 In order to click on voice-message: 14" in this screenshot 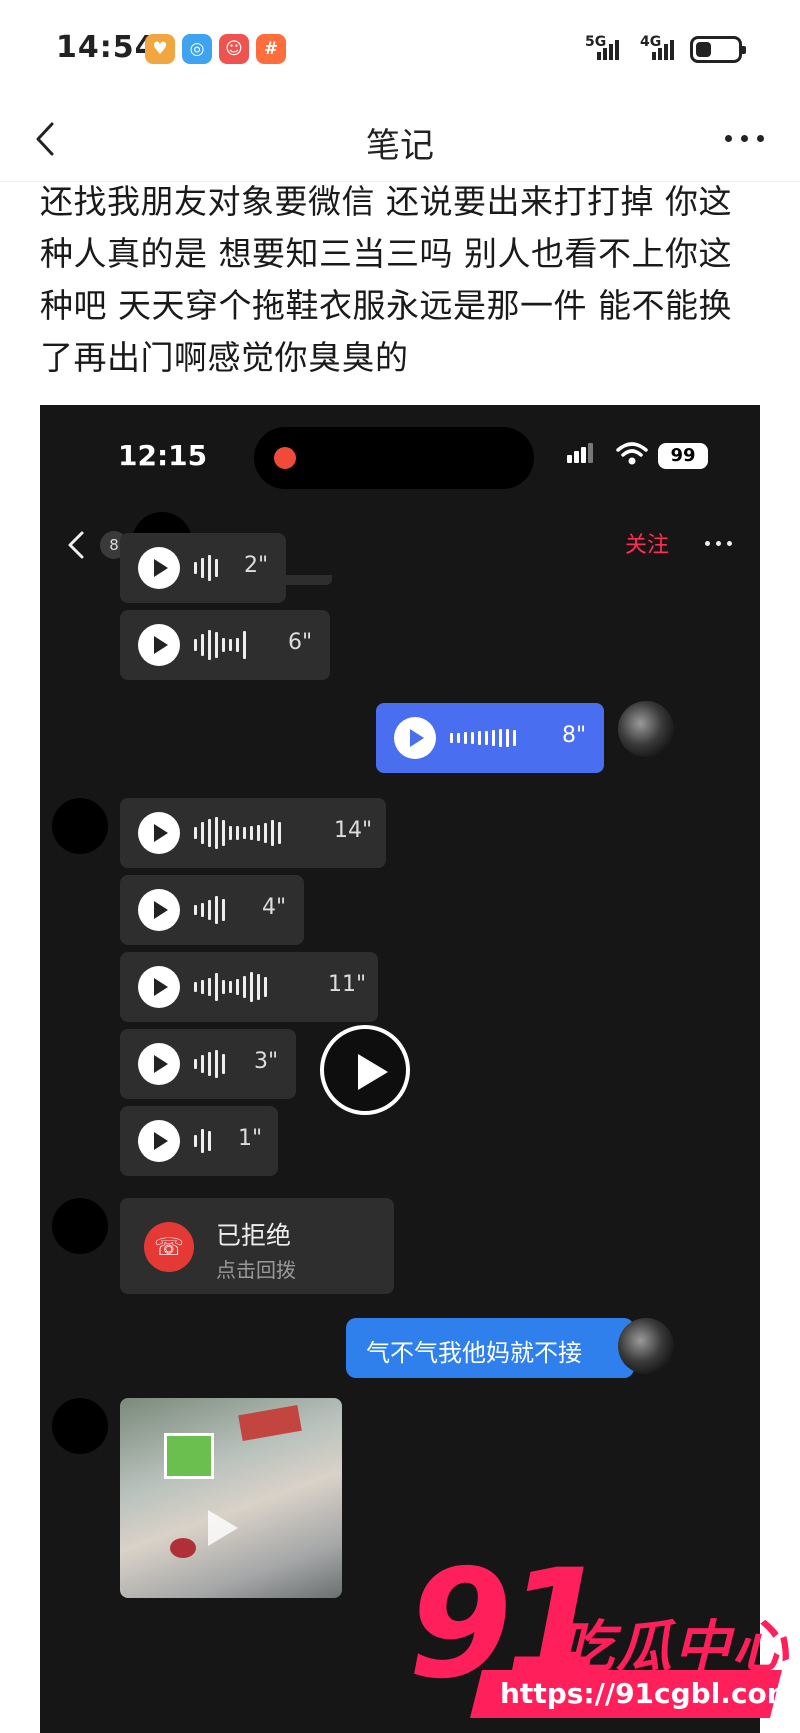, I will do `click(253, 833)`.